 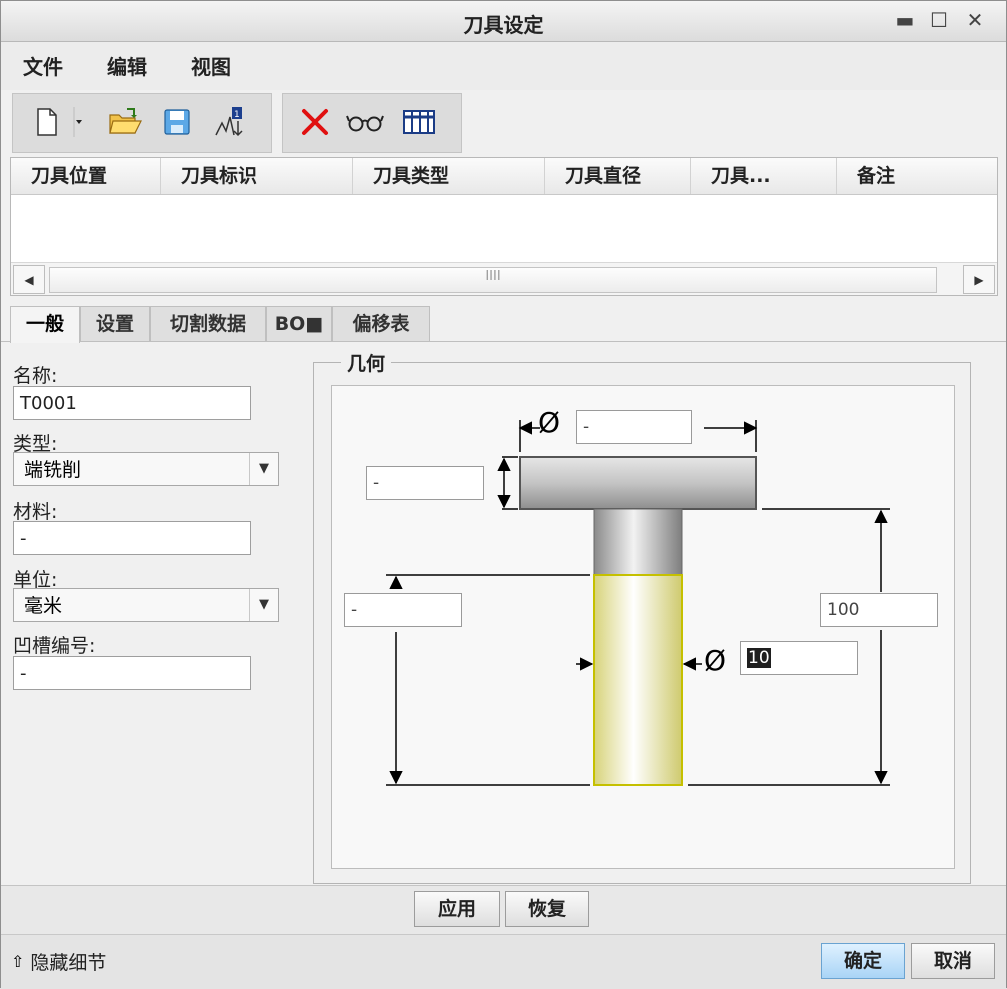 What do you see at coordinates (799, 658) in the screenshot?
I see `cutter-diameter-field: 10` at bounding box center [799, 658].